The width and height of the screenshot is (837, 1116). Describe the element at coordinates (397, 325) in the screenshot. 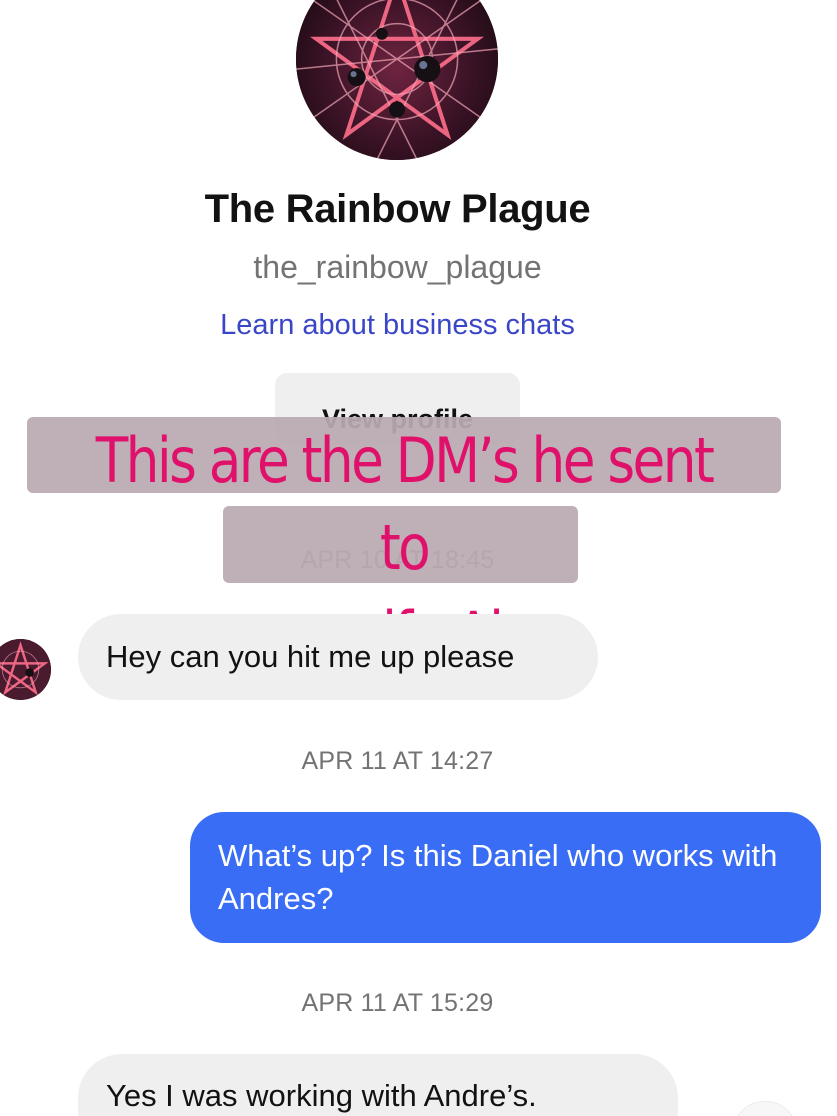

I see `business-chats-link: Learn about business chats` at that location.